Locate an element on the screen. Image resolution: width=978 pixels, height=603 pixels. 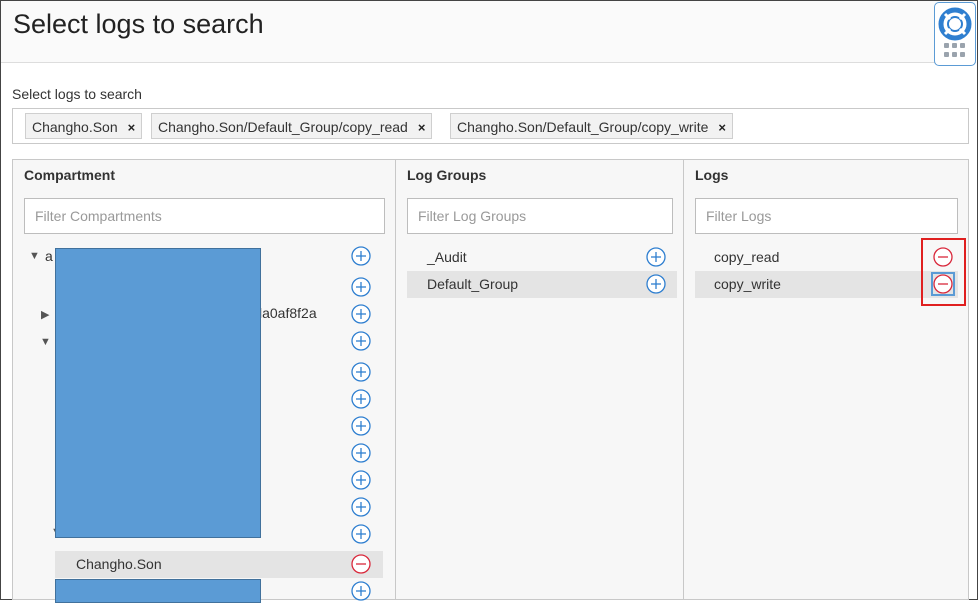
chip-copy-write: Changho.Son/Default_Group/copy_write × is located at coordinates (591, 126).